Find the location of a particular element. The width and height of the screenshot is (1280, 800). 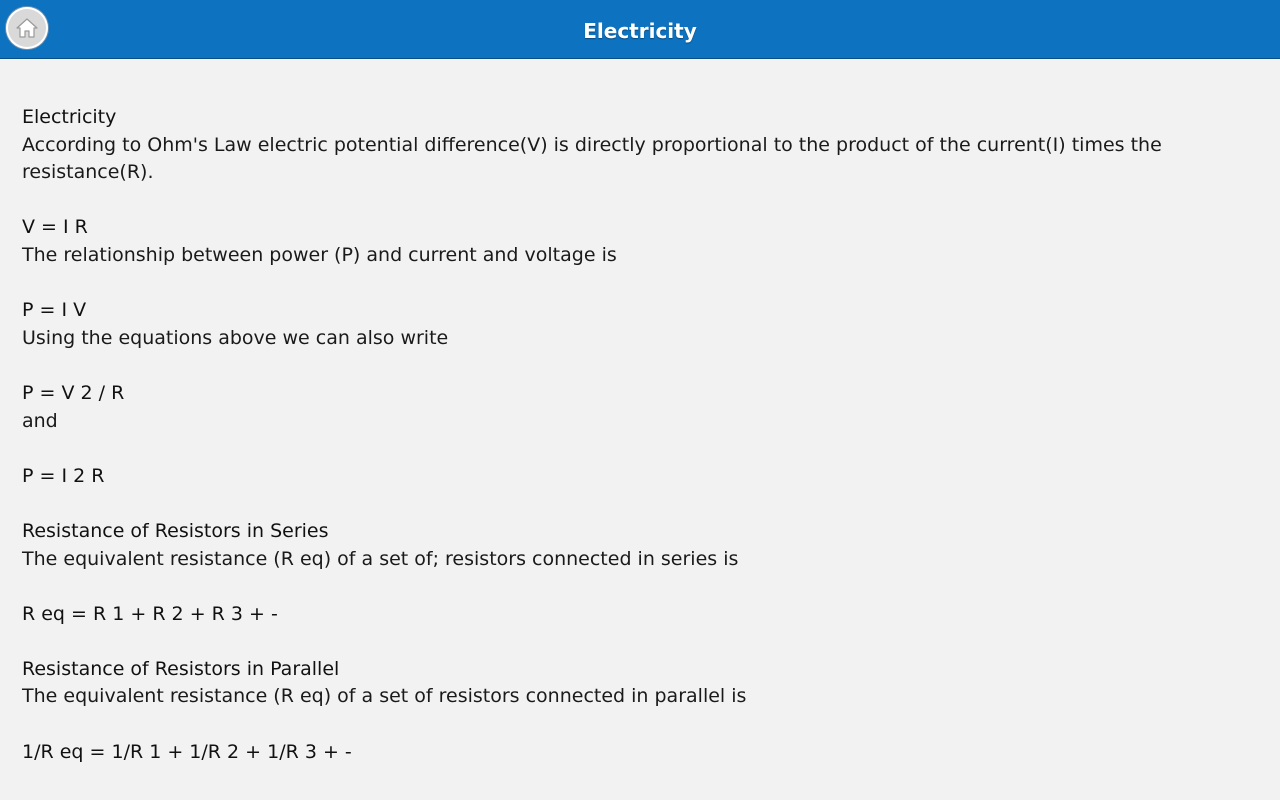

and-text: and is located at coordinates (40, 420).